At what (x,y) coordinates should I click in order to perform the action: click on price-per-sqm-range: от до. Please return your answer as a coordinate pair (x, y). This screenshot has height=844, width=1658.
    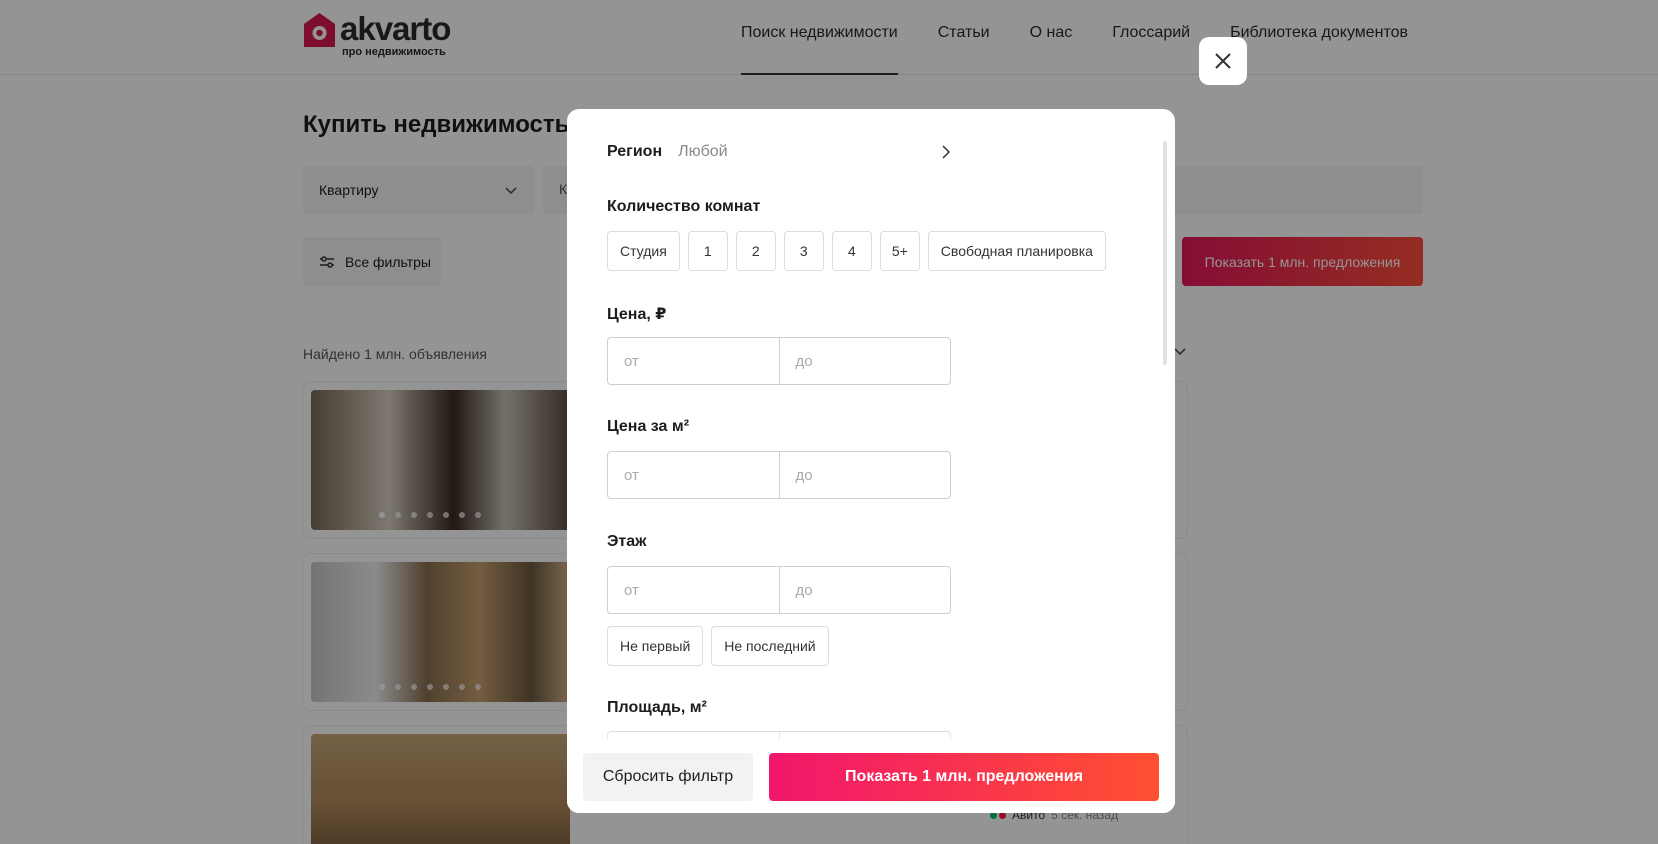
    Looking at the image, I should click on (779, 475).